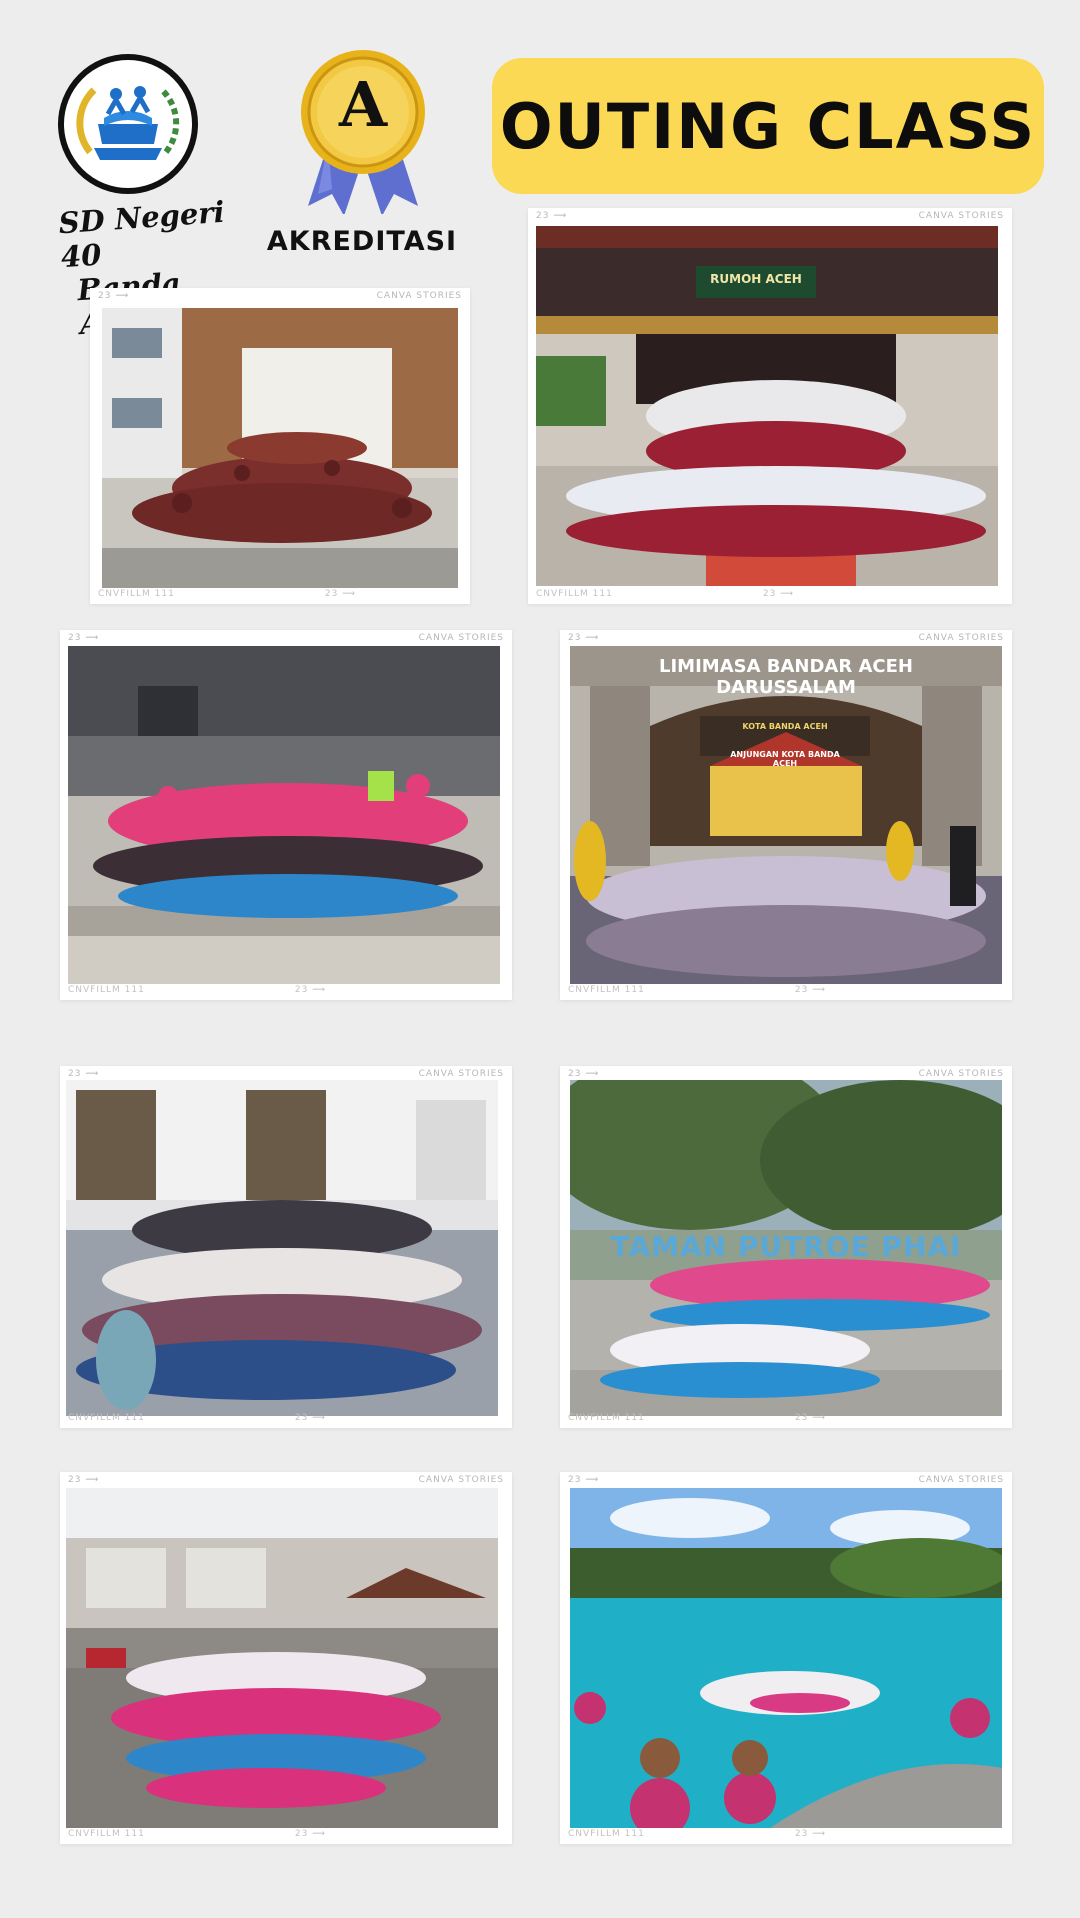 The height and width of the screenshot is (1918, 1080). I want to click on accreditation-medal: A, so click(363, 130).